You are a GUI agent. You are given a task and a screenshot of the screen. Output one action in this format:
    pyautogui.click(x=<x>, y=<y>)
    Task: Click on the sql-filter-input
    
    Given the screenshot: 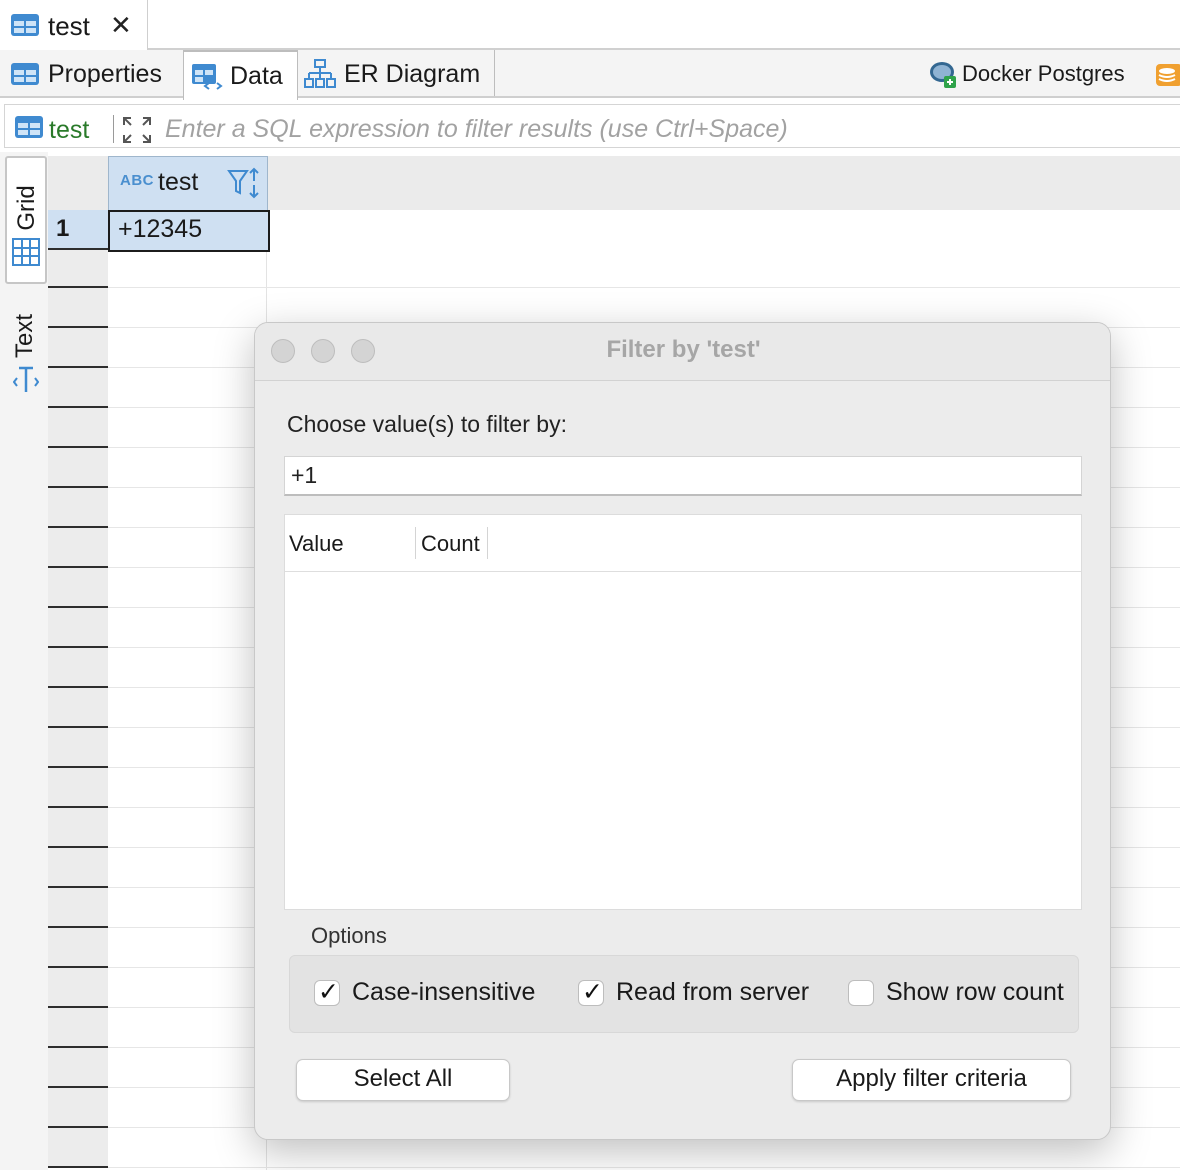 What is the action you would take?
    pyautogui.click(x=670, y=129)
    